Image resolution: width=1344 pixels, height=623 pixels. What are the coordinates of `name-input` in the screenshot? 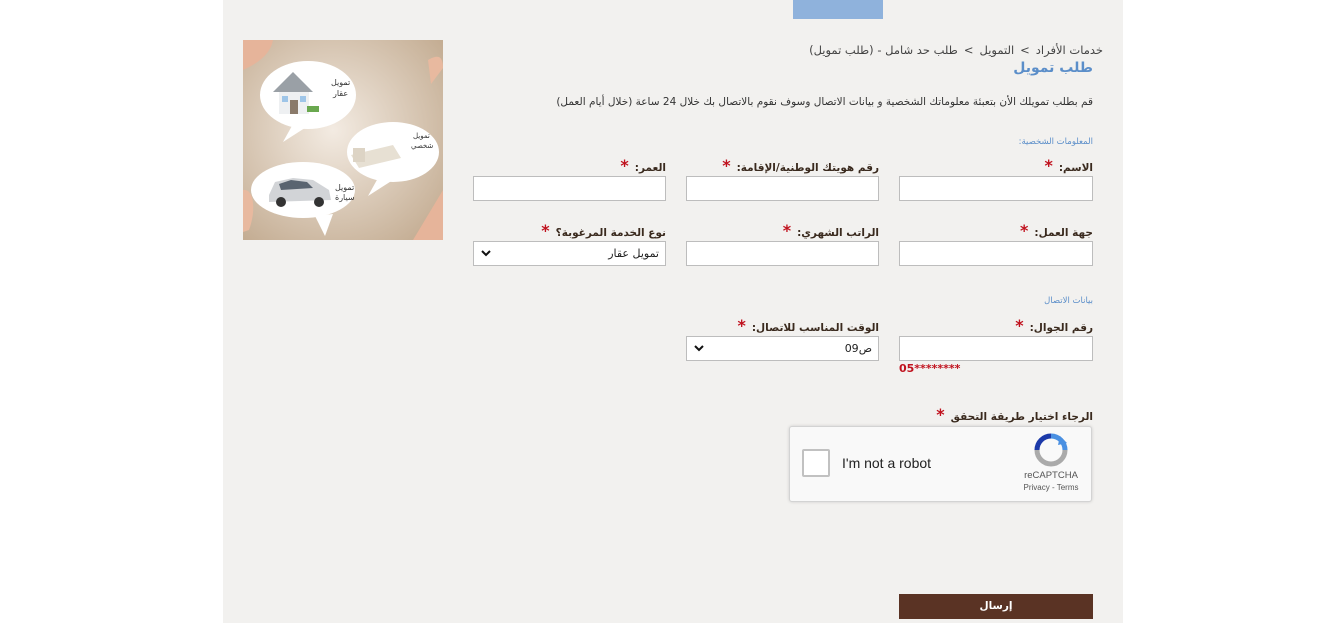 It's located at (996, 188).